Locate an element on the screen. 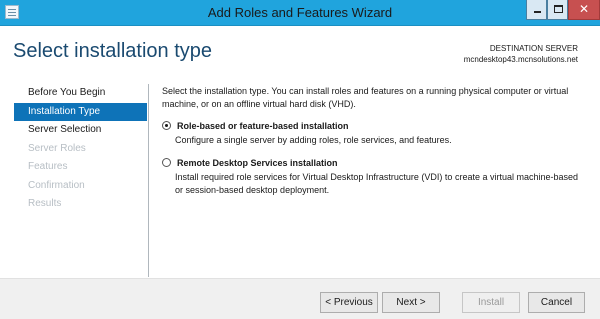  minimize-button is located at coordinates (536, 10).